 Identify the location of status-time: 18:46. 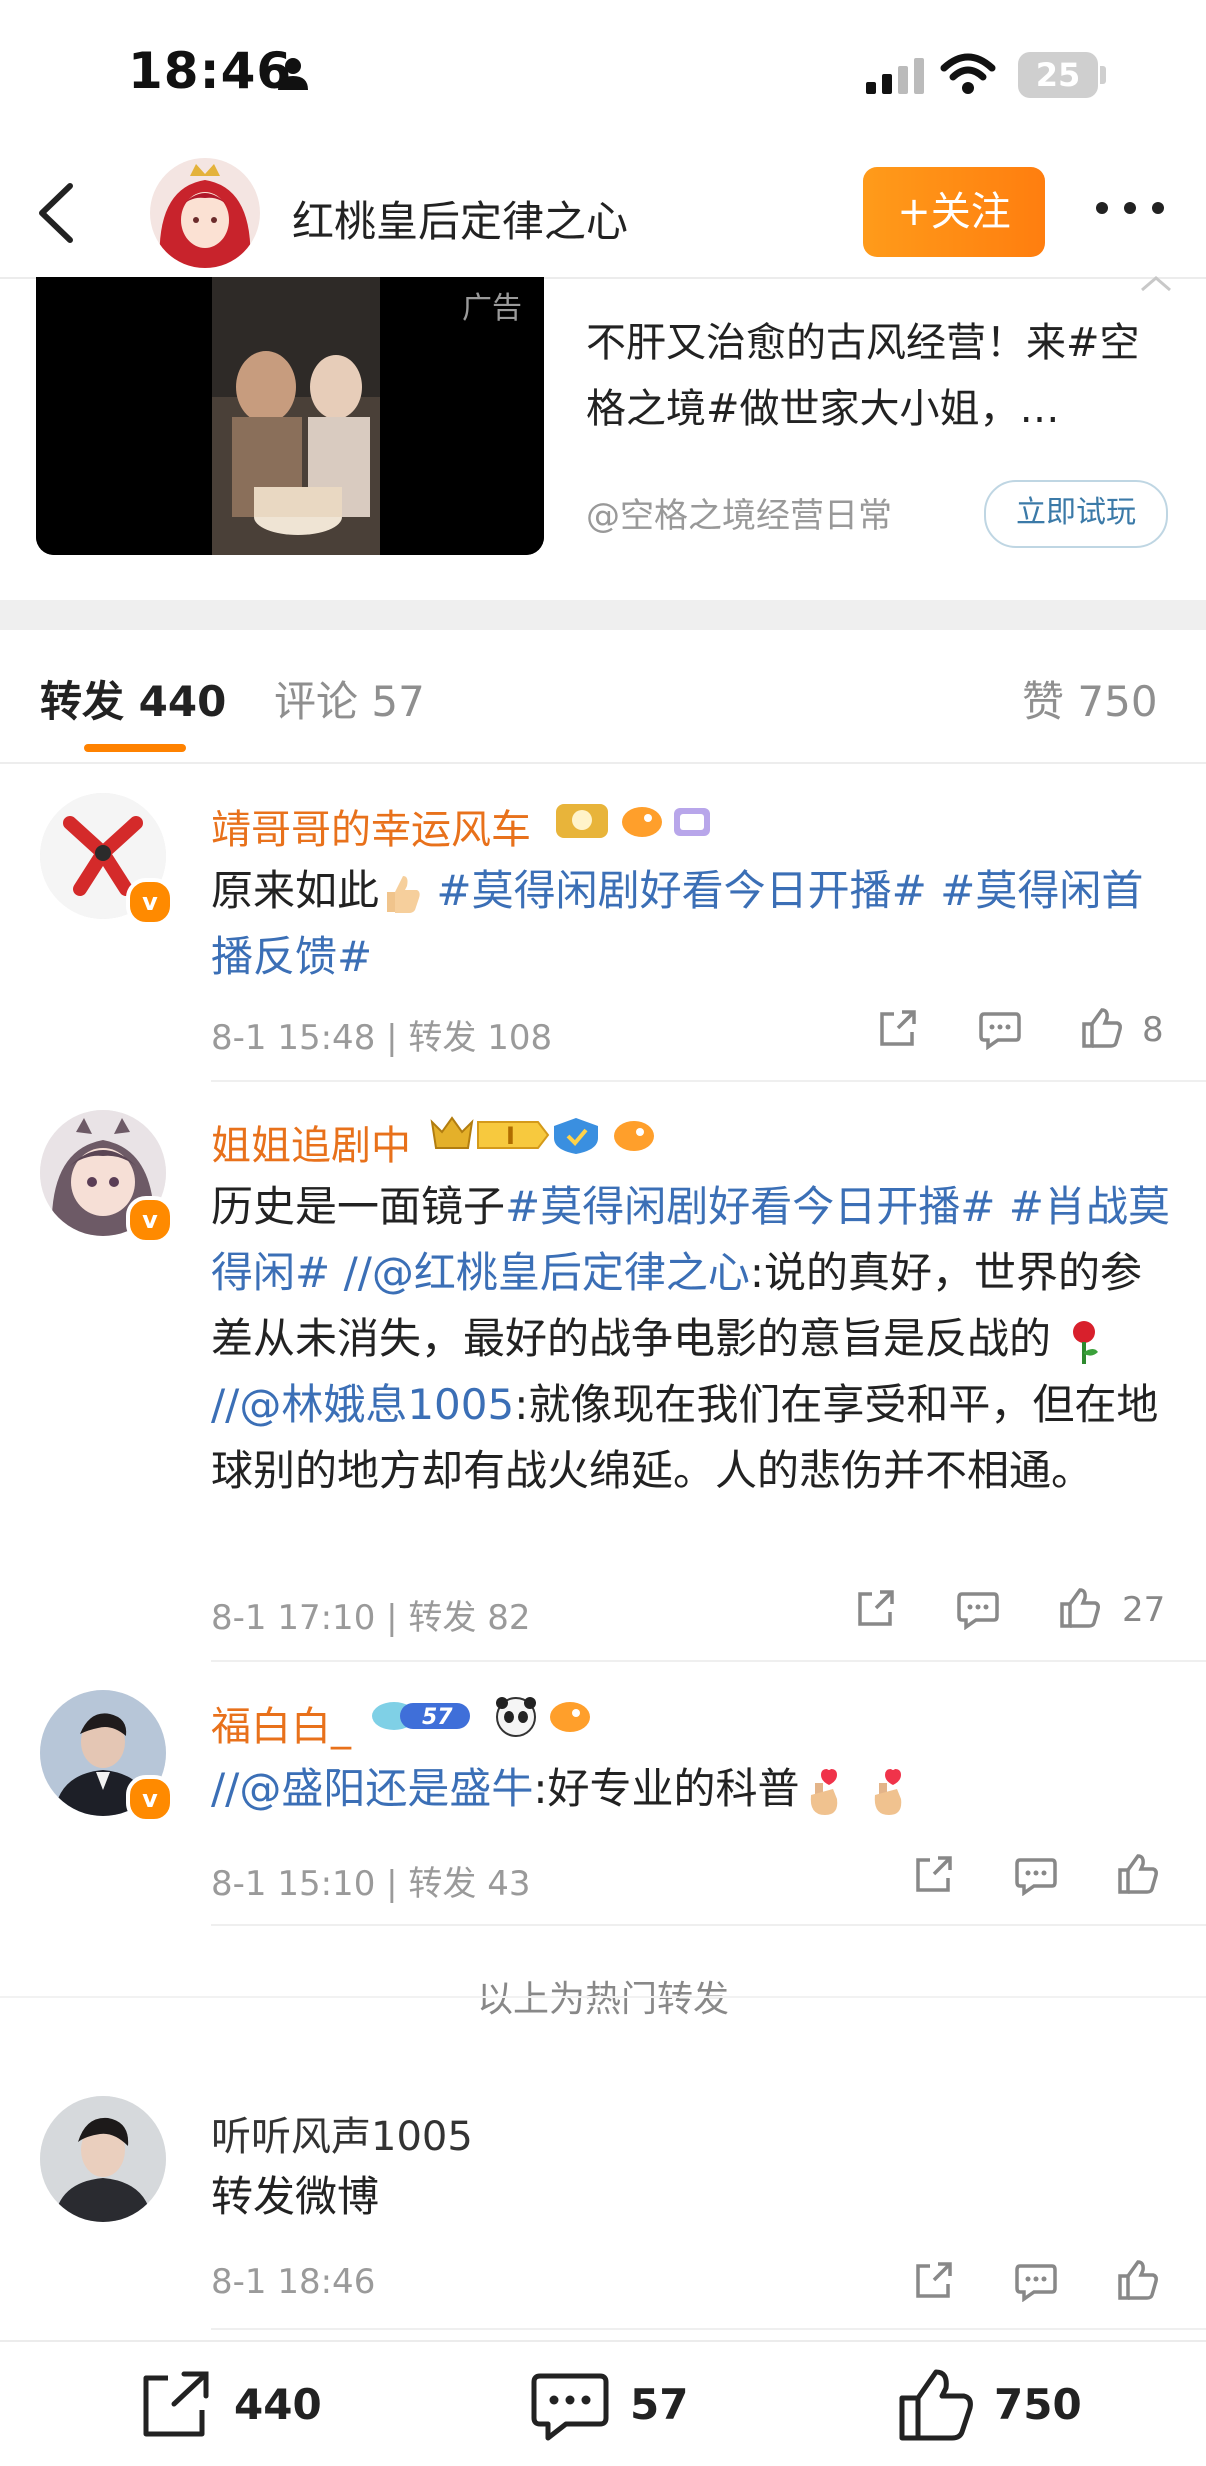
(210, 71).